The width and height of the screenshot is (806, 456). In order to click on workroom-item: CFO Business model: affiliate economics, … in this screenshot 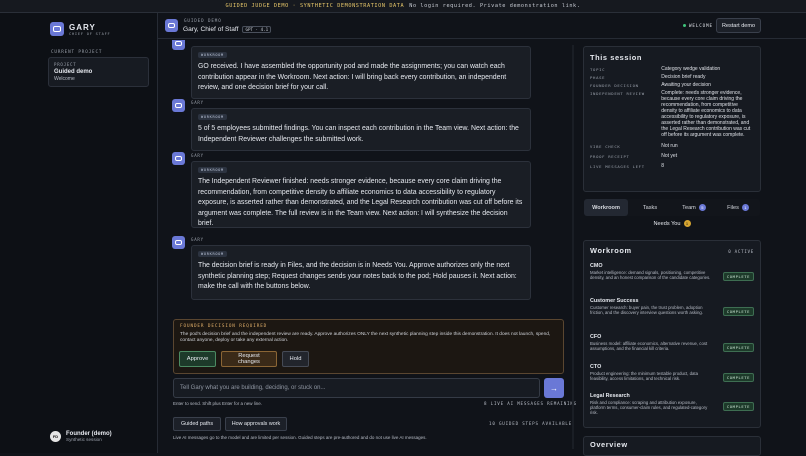, I will do `click(672, 343)`.